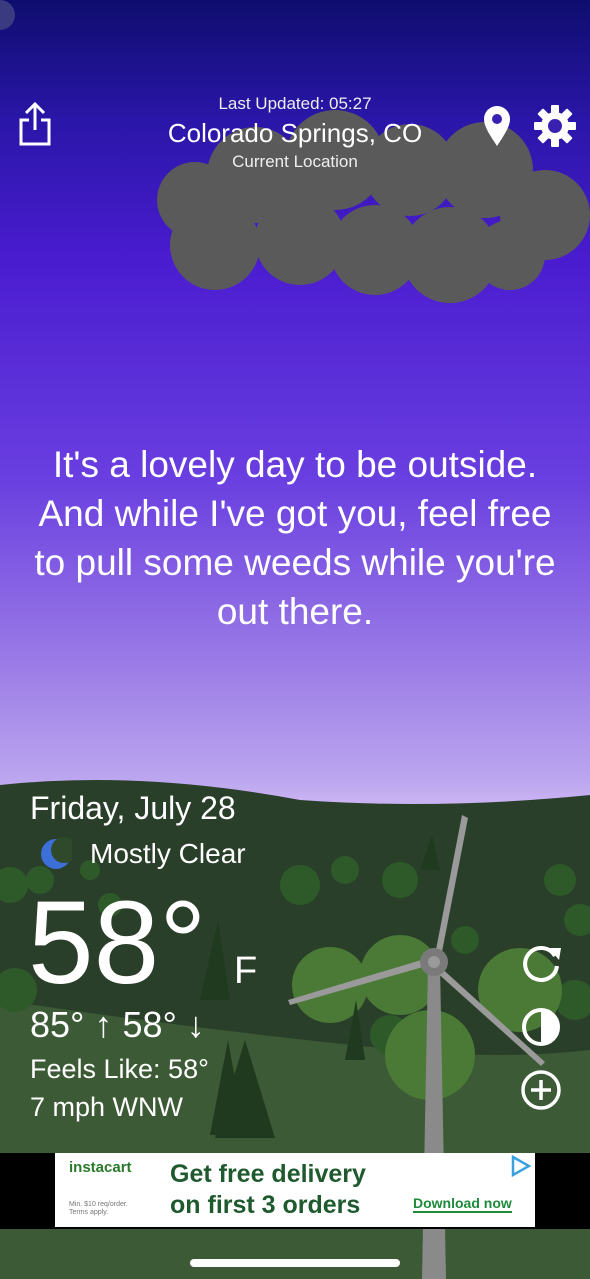 This screenshot has height=1279, width=590. Describe the element at coordinates (295, 161) in the screenshot. I see `location-label: Current Location` at that location.